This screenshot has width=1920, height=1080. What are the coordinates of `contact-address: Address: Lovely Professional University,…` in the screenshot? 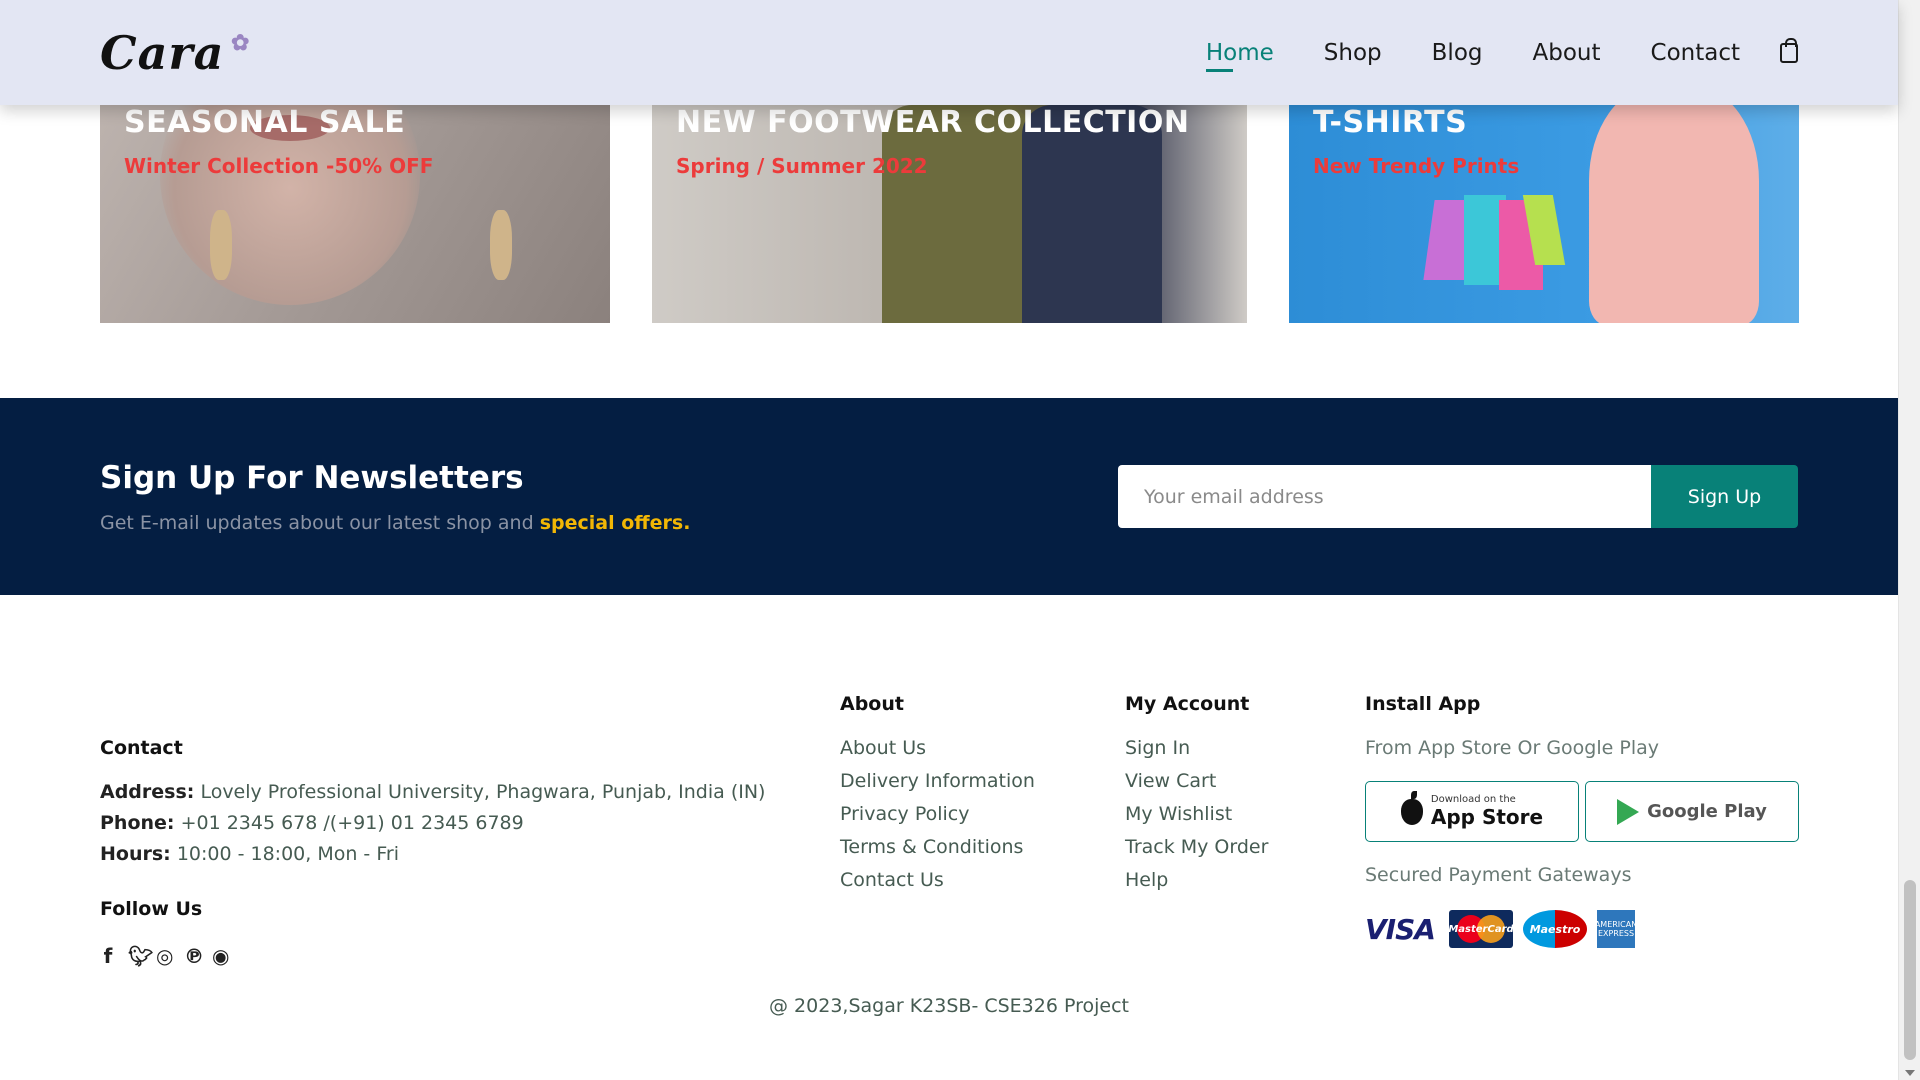 It's located at (440, 792).